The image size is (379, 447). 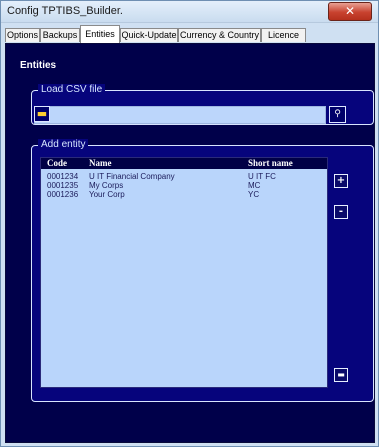 What do you see at coordinates (38, 65) in the screenshot?
I see `panel-title: Entities` at bounding box center [38, 65].